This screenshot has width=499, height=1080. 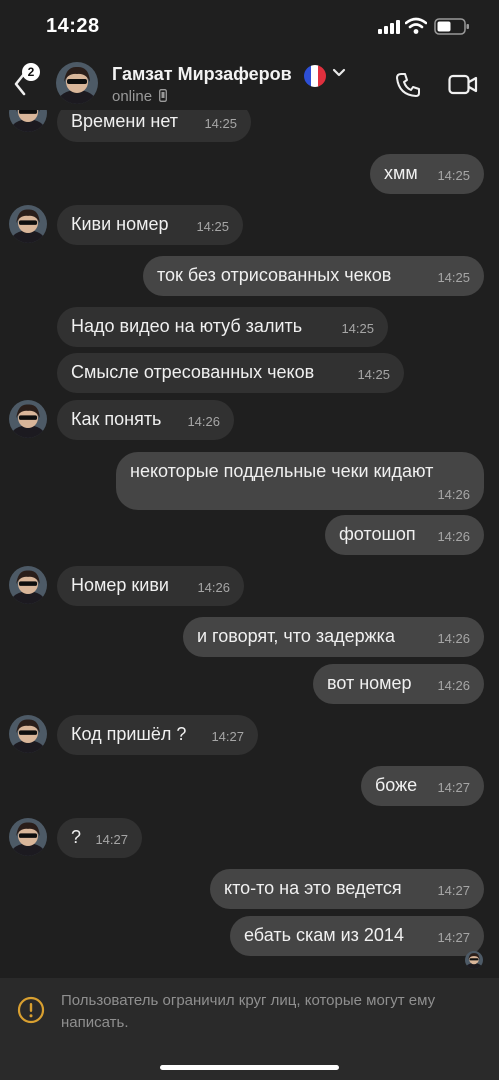 What do you see at coordinates (187, 326) in the screenshot?
I see `message-text: Надо видео на ютуб залить` at bounding box center [187, 326].